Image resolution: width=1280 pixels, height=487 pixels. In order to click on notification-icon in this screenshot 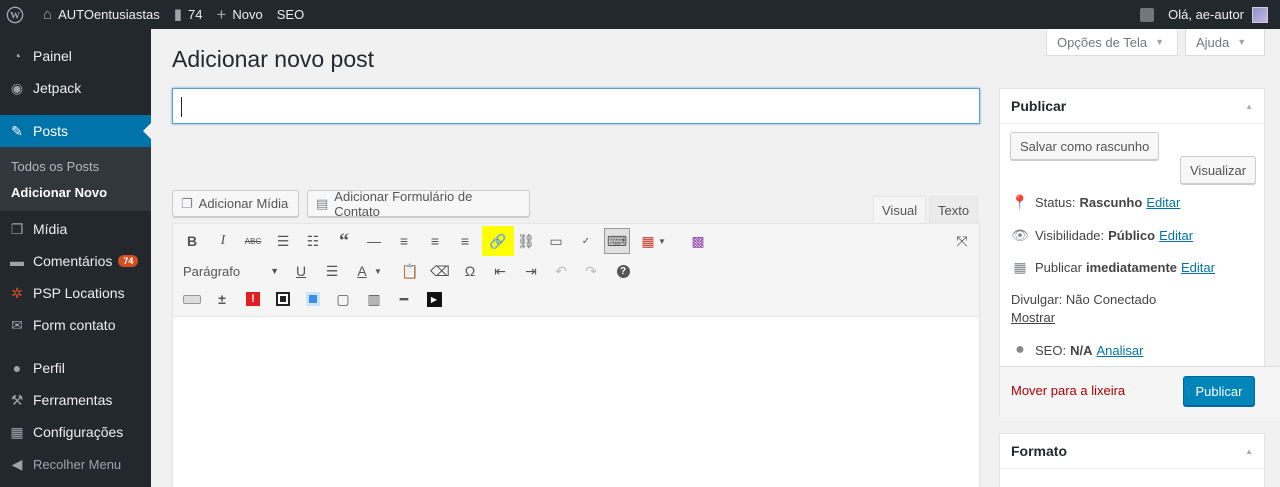, I will do `click(1147, 14)`.